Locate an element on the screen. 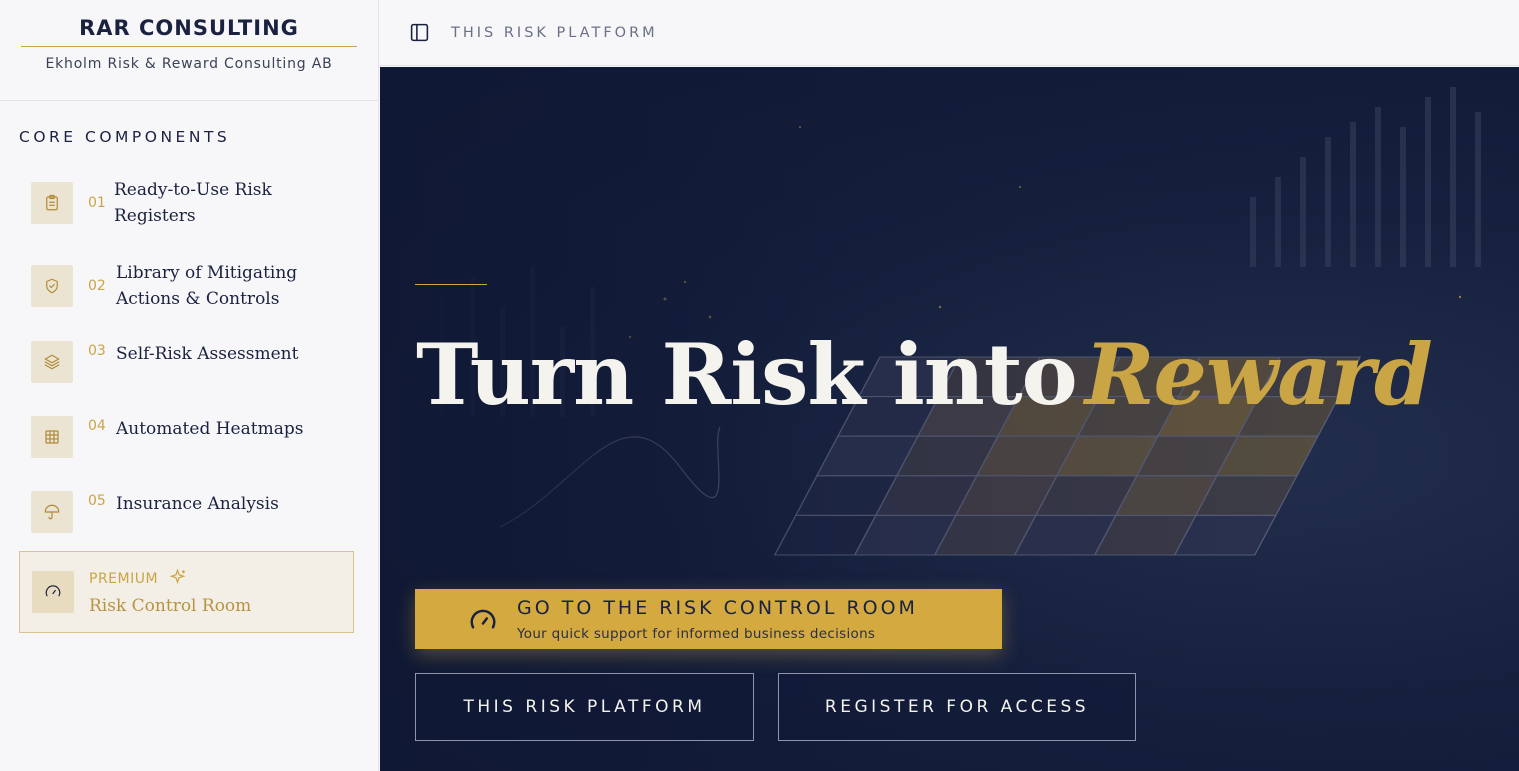 This screenshot has height=771, width=1519. sidebar-toggle-icon is located at coordinates (419, 32).